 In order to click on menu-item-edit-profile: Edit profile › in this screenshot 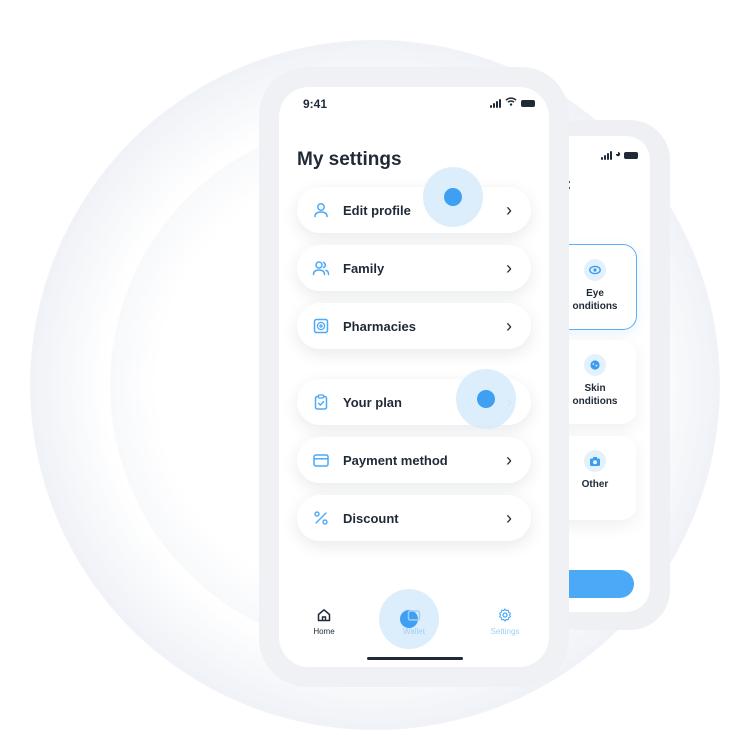, I will do `click(414, 210)`.